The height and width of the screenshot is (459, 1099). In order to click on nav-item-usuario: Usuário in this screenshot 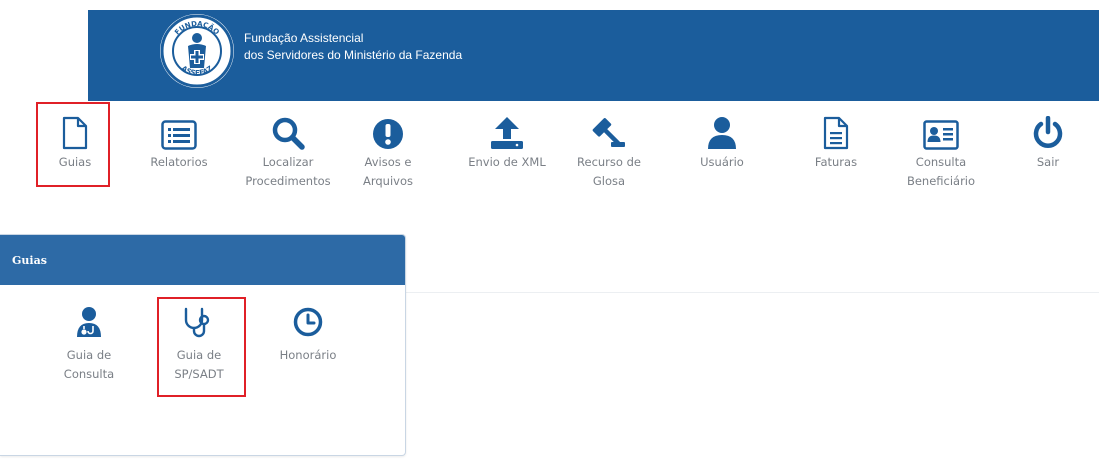, I will do `click(722, 141)`.